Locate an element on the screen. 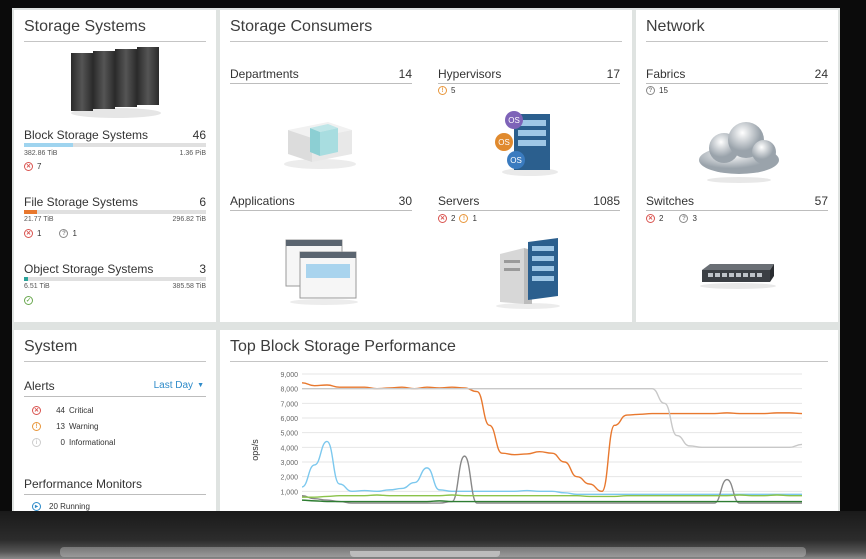 The width and height of the screenshot is (866, 559). servers-label: Servers is located at coordinates (458, 201).